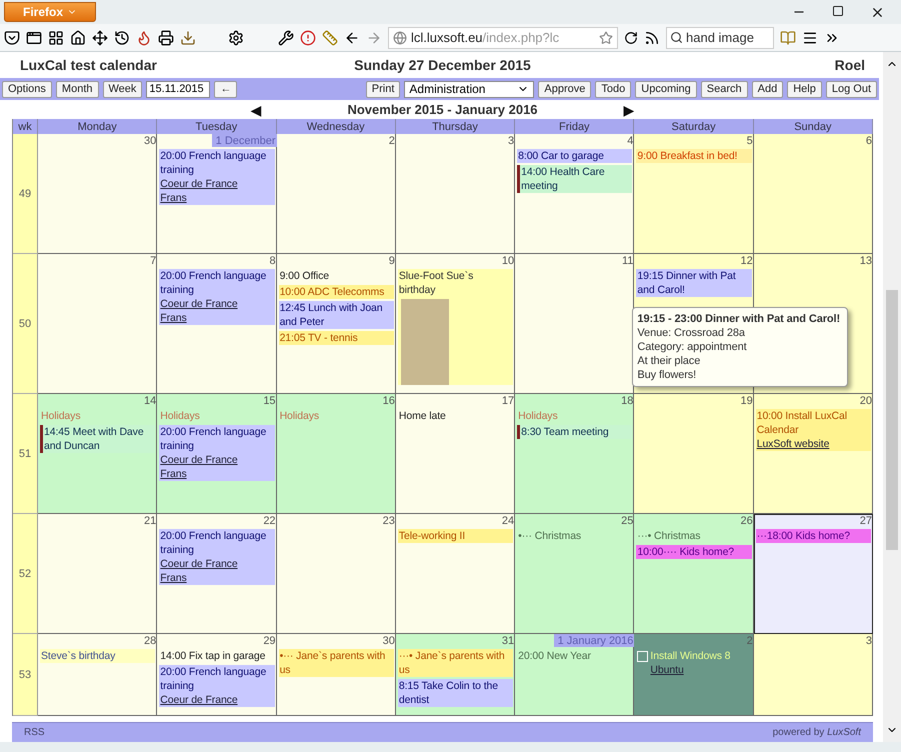  What do you see at coordinates (25, 194) in the screenshot?
I see `week-number: 49` at bounding box center [25, 194].